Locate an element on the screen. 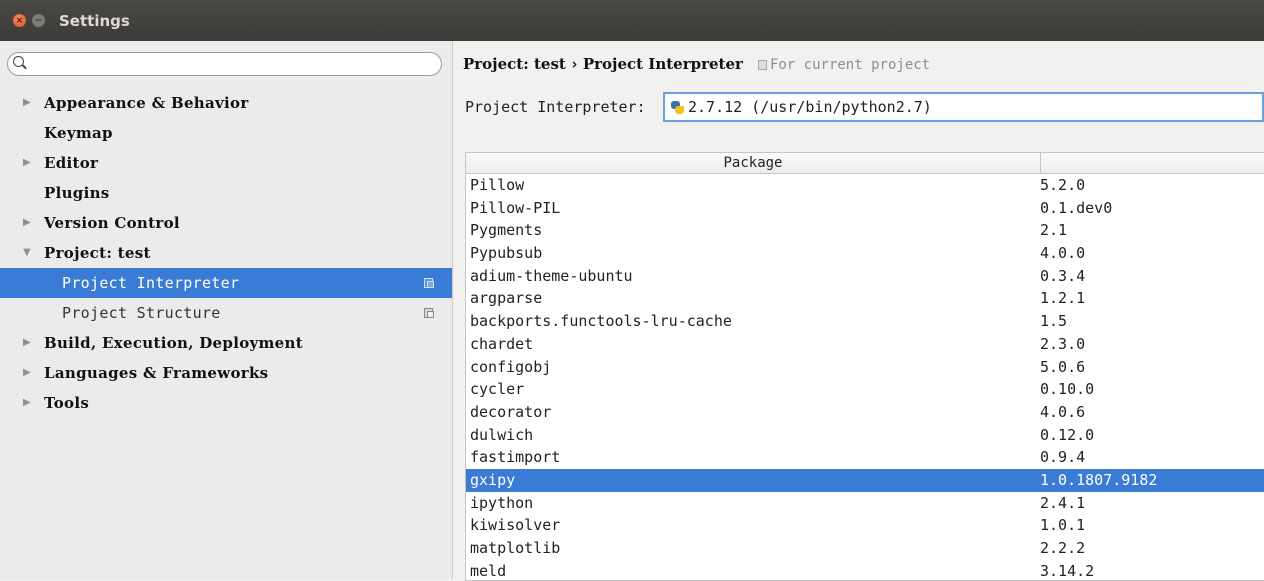 The height and width of the screenshot is (581, 1264). package-name-cell: decorator is located at coordinates (511, 411).